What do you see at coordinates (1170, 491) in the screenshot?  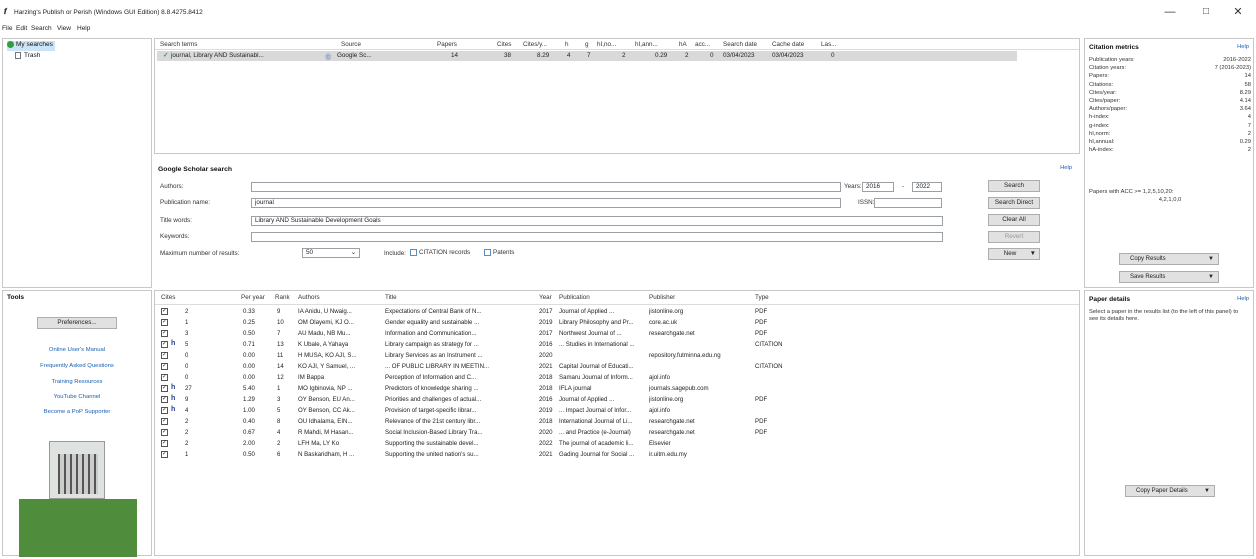 I see `copy-paper-details-button: Copy Paper Details` at bounding box center [1170, 491].